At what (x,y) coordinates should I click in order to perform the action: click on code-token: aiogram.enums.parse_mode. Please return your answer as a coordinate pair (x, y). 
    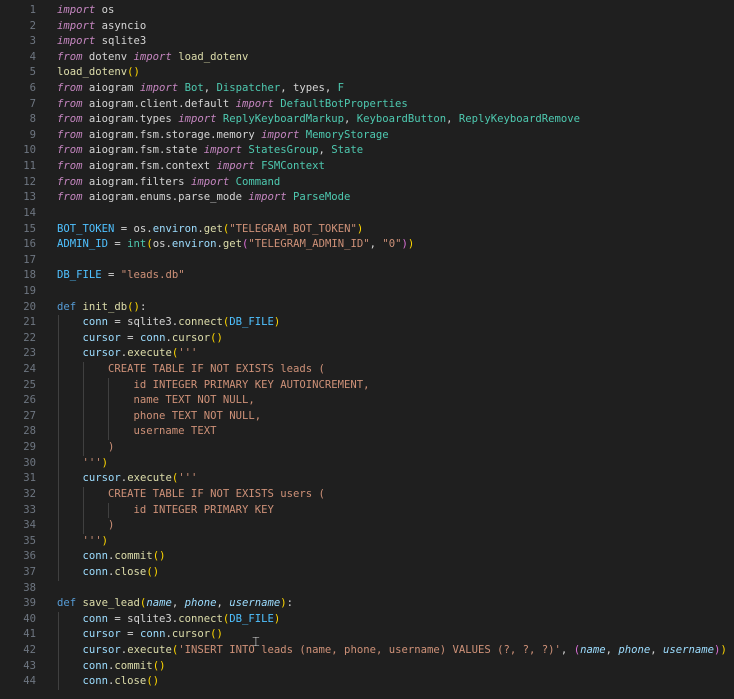
    Looking at the image, I should click on (165, 197).